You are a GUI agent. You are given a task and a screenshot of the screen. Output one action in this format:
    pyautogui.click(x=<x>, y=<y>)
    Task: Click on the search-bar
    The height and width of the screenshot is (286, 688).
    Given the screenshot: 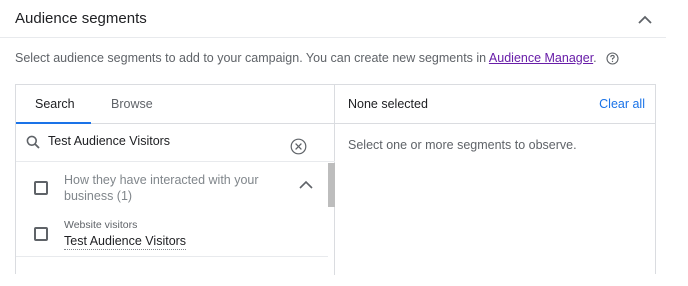 What is the action you would take?
    pyautogui.click(x=175, y=143)
    